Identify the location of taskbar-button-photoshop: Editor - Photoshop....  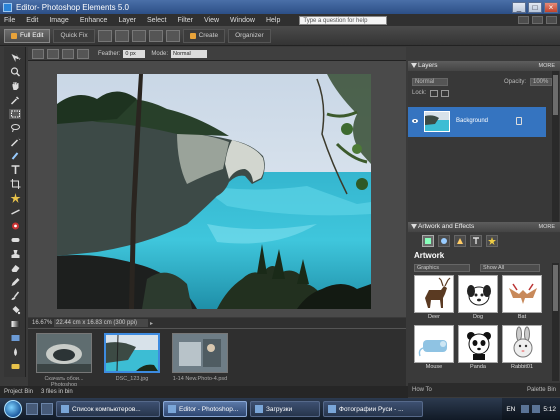
(205, 409).